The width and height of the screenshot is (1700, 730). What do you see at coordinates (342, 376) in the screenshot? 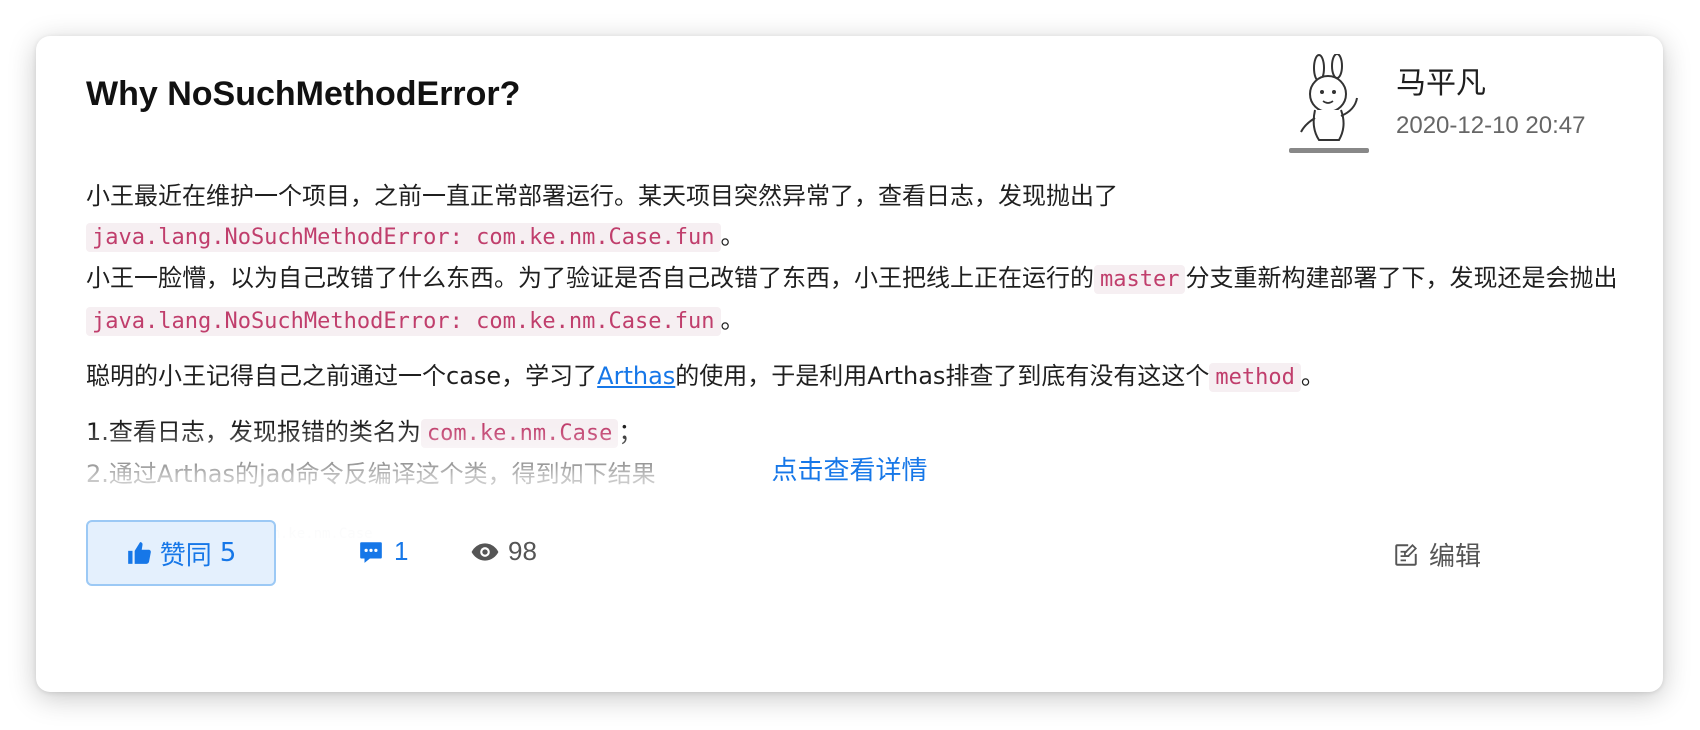
I see `paragraph-text: 聪明的小王记得自己之前通过一个case，学习了` at bounding box center [342, 376].